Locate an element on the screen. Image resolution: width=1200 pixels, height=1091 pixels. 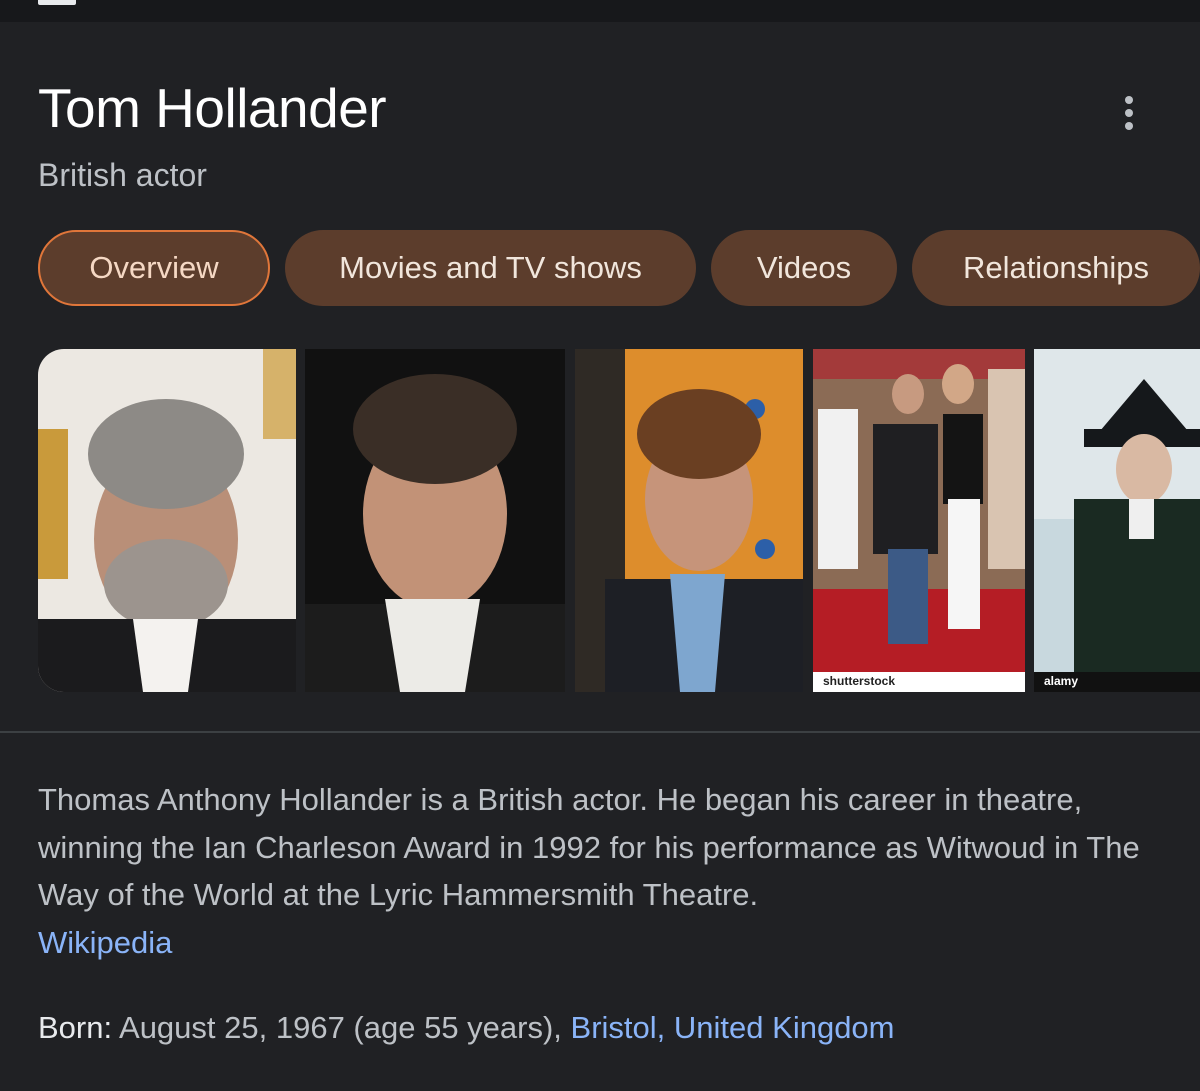
born-label: Born: is located at coordinates (75, 1027).